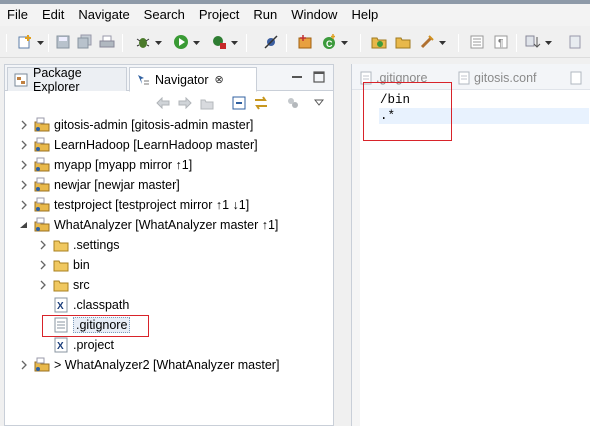 The image size is (590, 426). What do you see at coordinates (344, 43) in the screenshot?
I see `new-class-dropdown-icon` at bounding box center [344, 43].